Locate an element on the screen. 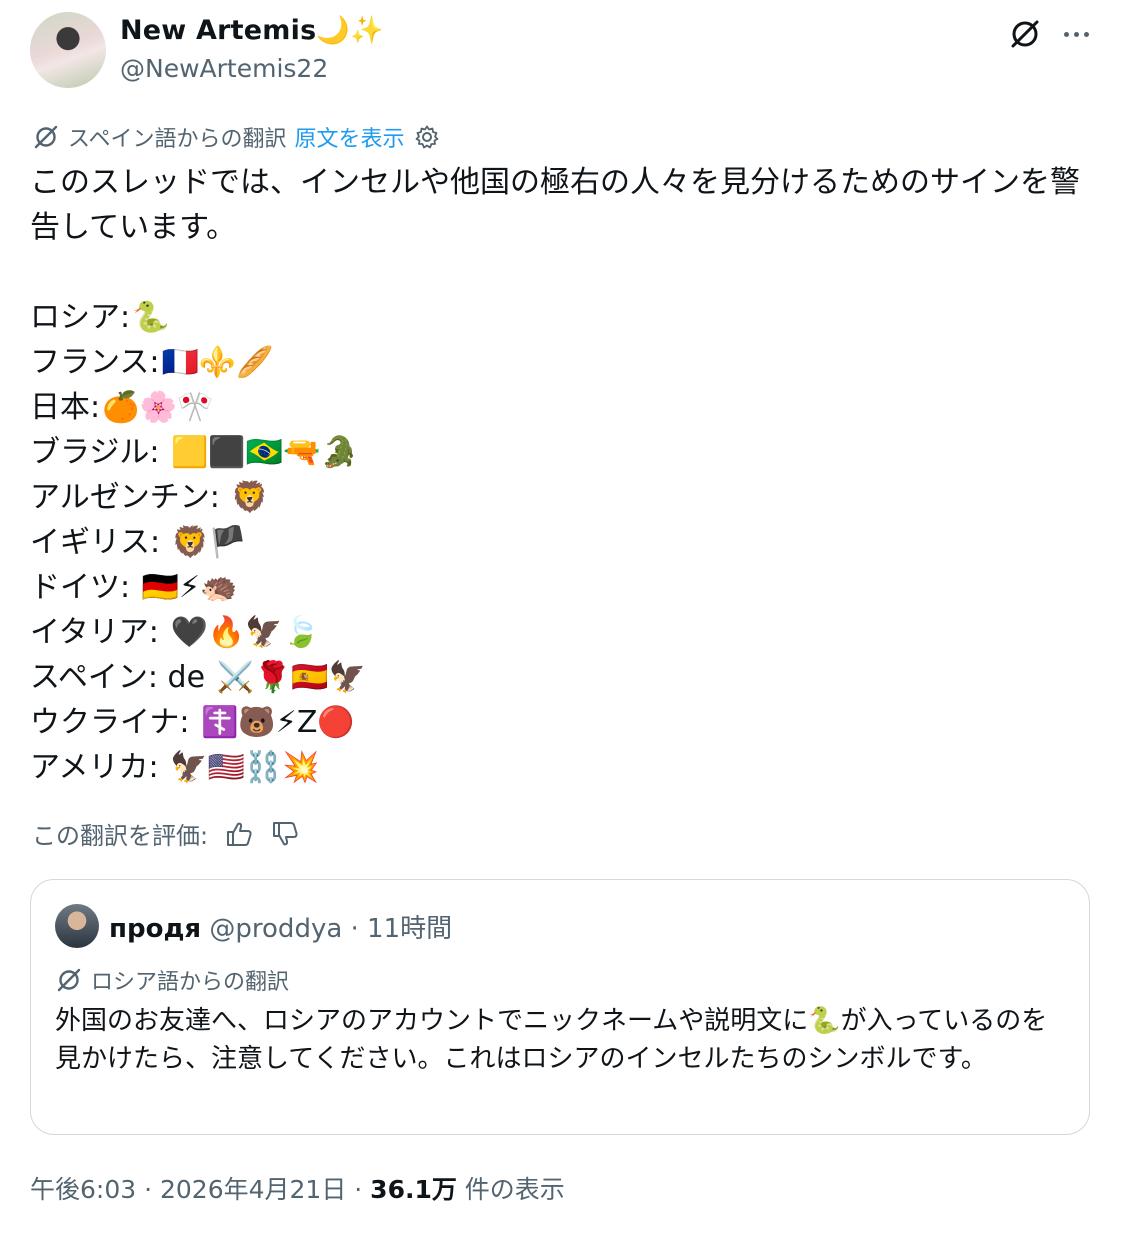 Image resolution: width=1144 pixels, height=1237 pixels. country-emoji: 🦅🇺🇸⛓️💥 is located at coordinates (245, 767).